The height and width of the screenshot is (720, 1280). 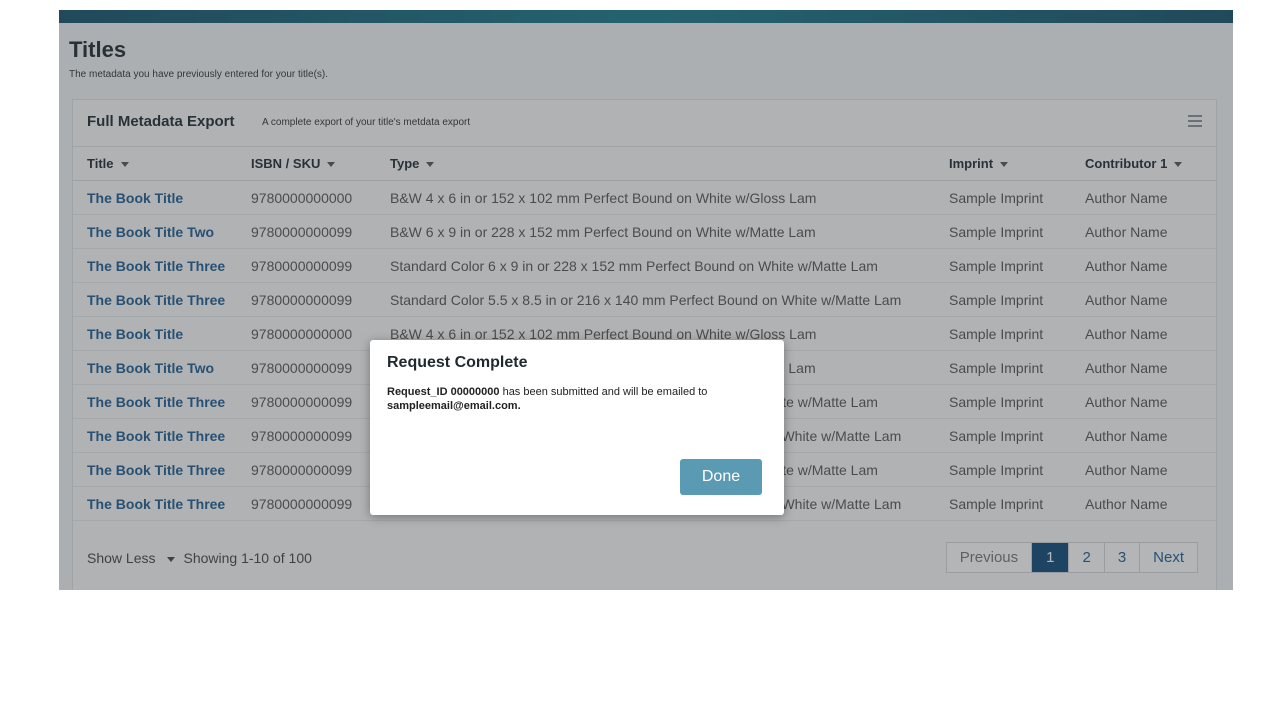 What do you see at coordinates (457, 362) in the screenshot?
I see `dialog-title: Request Complete` at bounding box center [457, 362].